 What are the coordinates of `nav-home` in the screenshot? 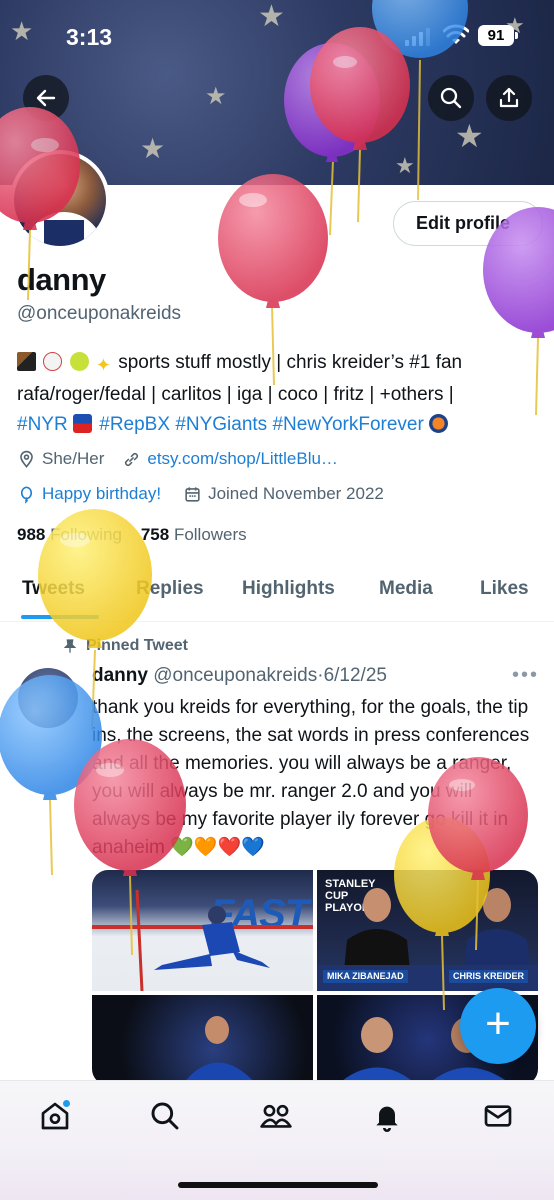 It's located at (55, 1116).